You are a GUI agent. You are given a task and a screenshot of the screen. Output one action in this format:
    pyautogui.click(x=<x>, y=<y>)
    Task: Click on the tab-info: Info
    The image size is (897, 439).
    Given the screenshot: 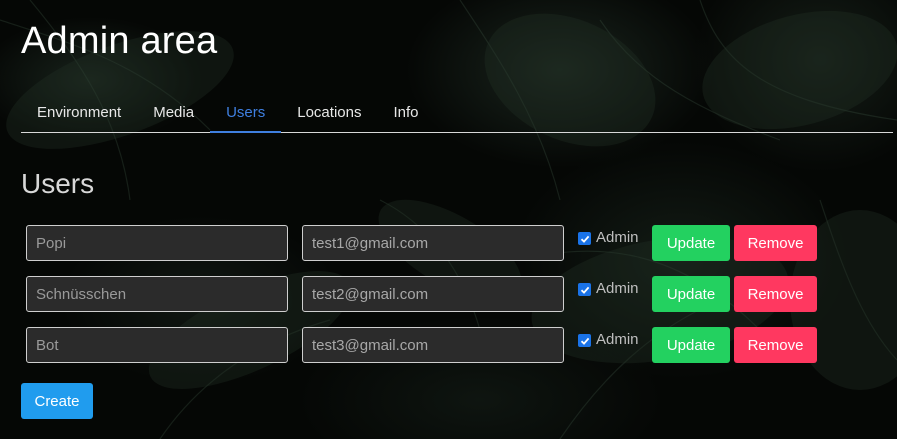 What is the action you would take?
    pyautogui.click(x=405, y=113)
    